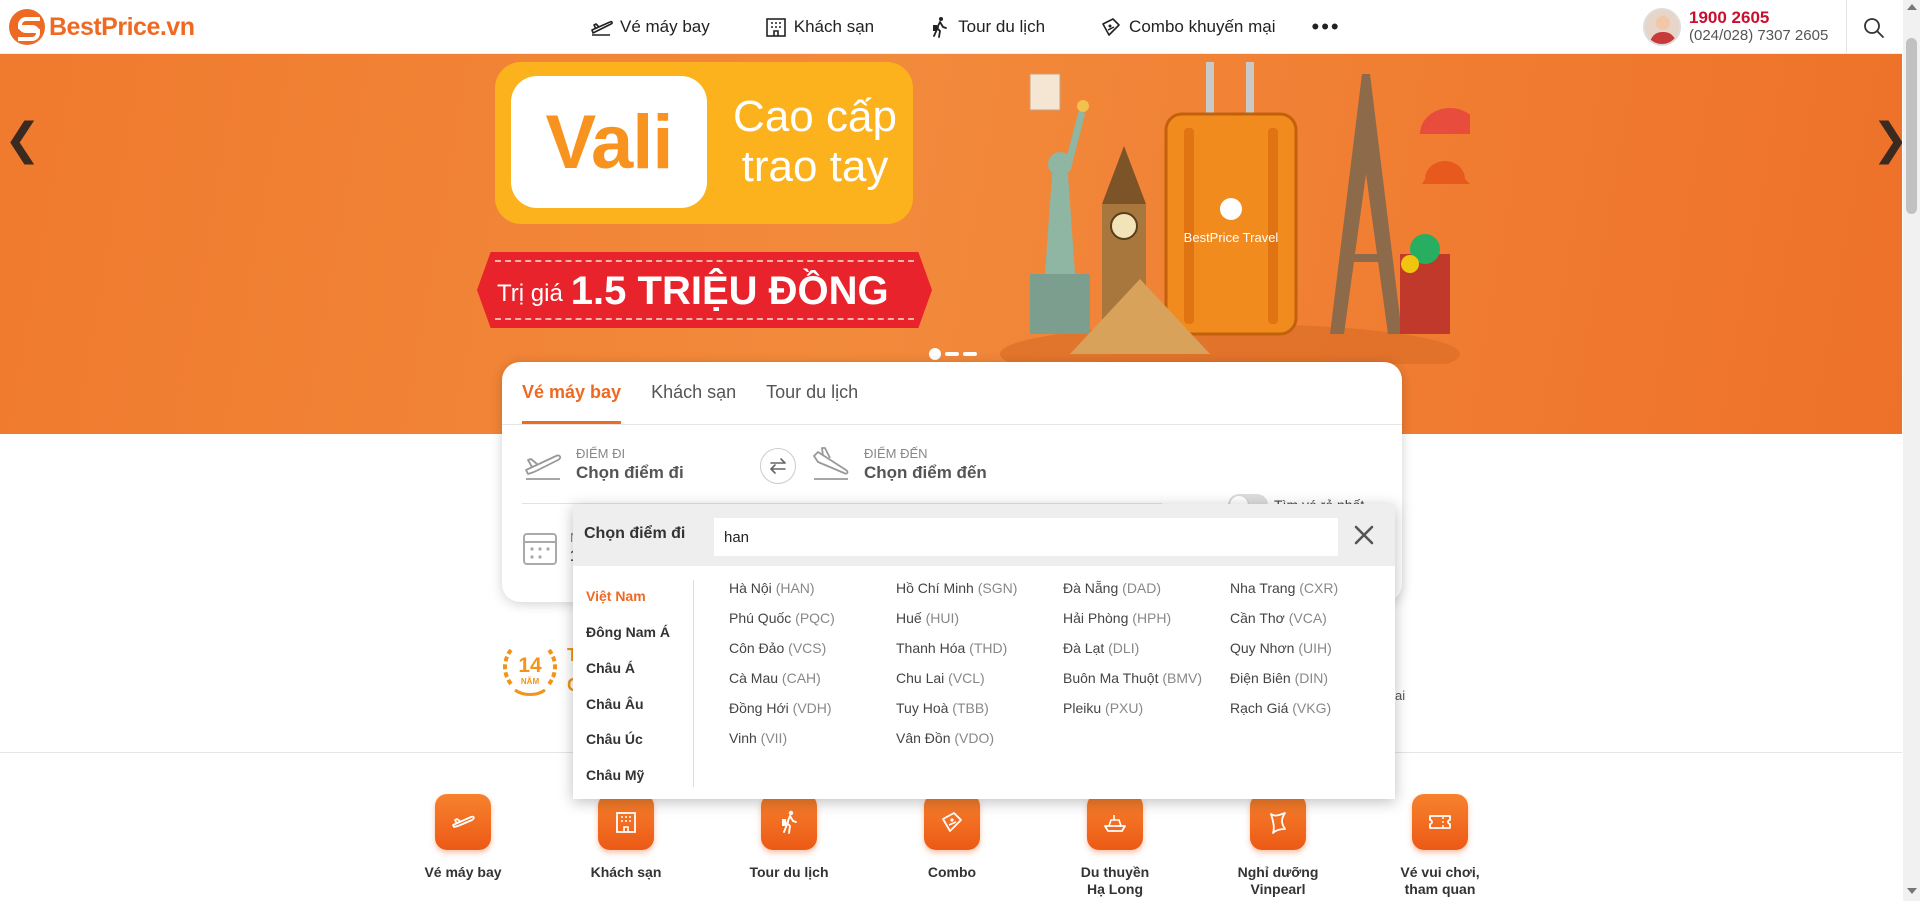  I want to click on city-option: Vân Đồn (VDO), so click(945, 738).